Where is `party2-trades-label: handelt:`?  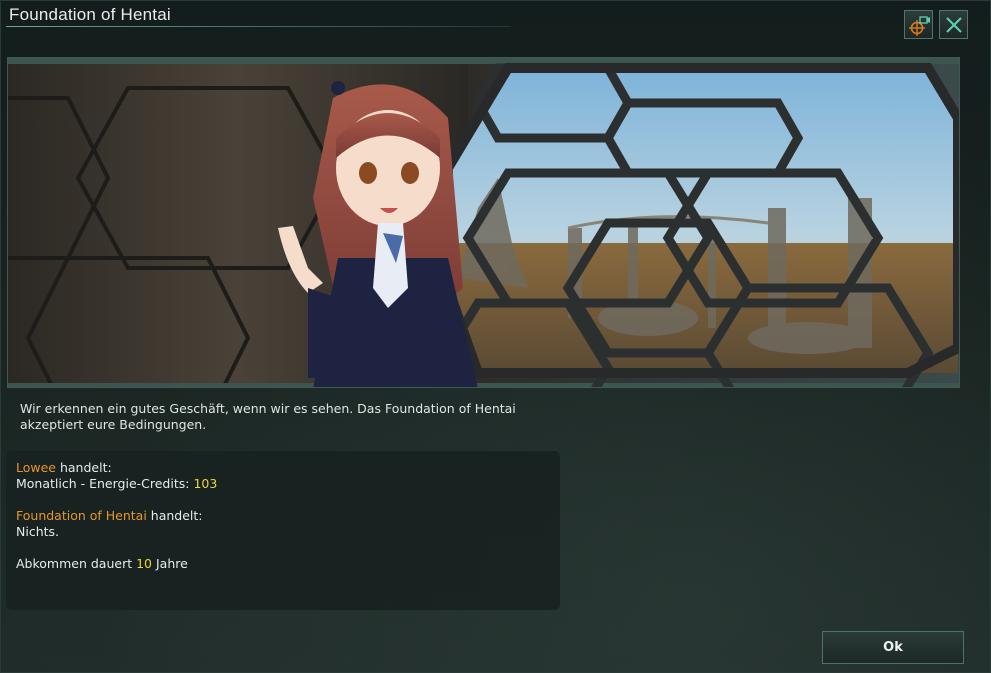
party2-trades-label: handelt: is located at coordinates (174, 515).